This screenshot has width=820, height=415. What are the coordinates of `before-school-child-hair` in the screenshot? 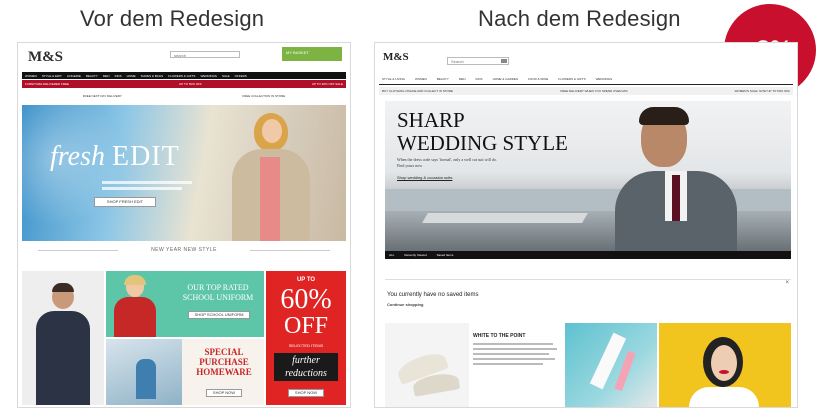 It's located at (135, 280).